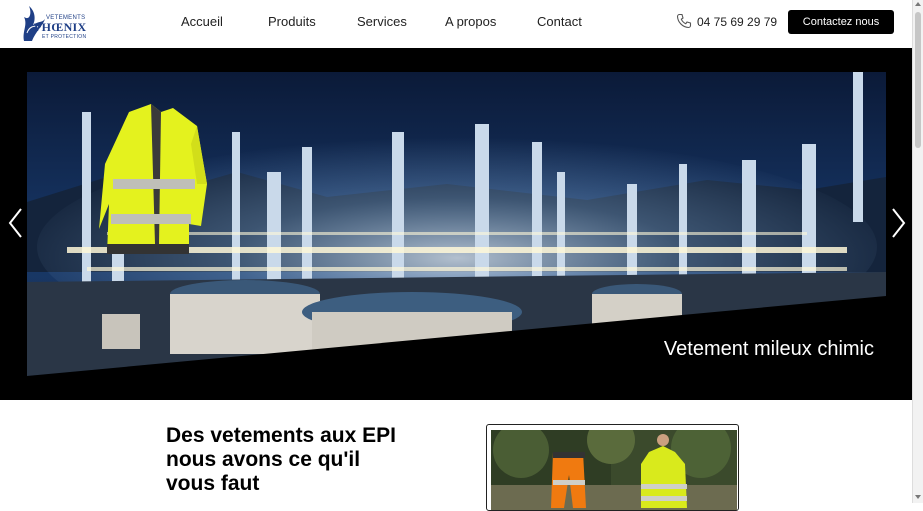 The width and height of the screenshot is (923, 511). I want to click on chevron-right-icon, so click(898, 223).